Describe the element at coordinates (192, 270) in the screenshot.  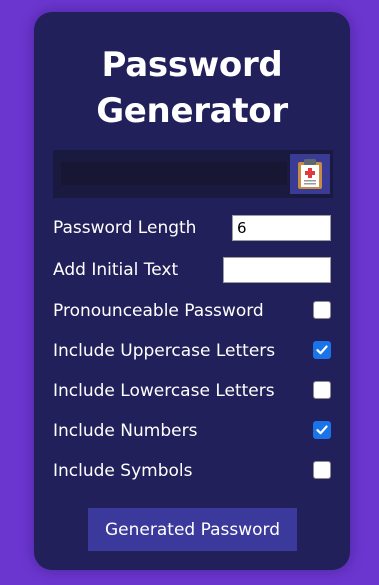
I see `setting-initial-text: Add Initial Text` at that location.